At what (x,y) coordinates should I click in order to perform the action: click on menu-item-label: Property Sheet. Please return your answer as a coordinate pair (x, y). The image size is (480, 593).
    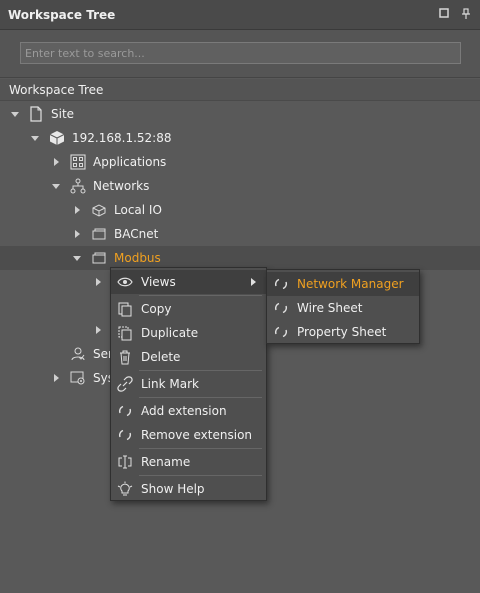
    Looking at the image, I should click on (342, 332).